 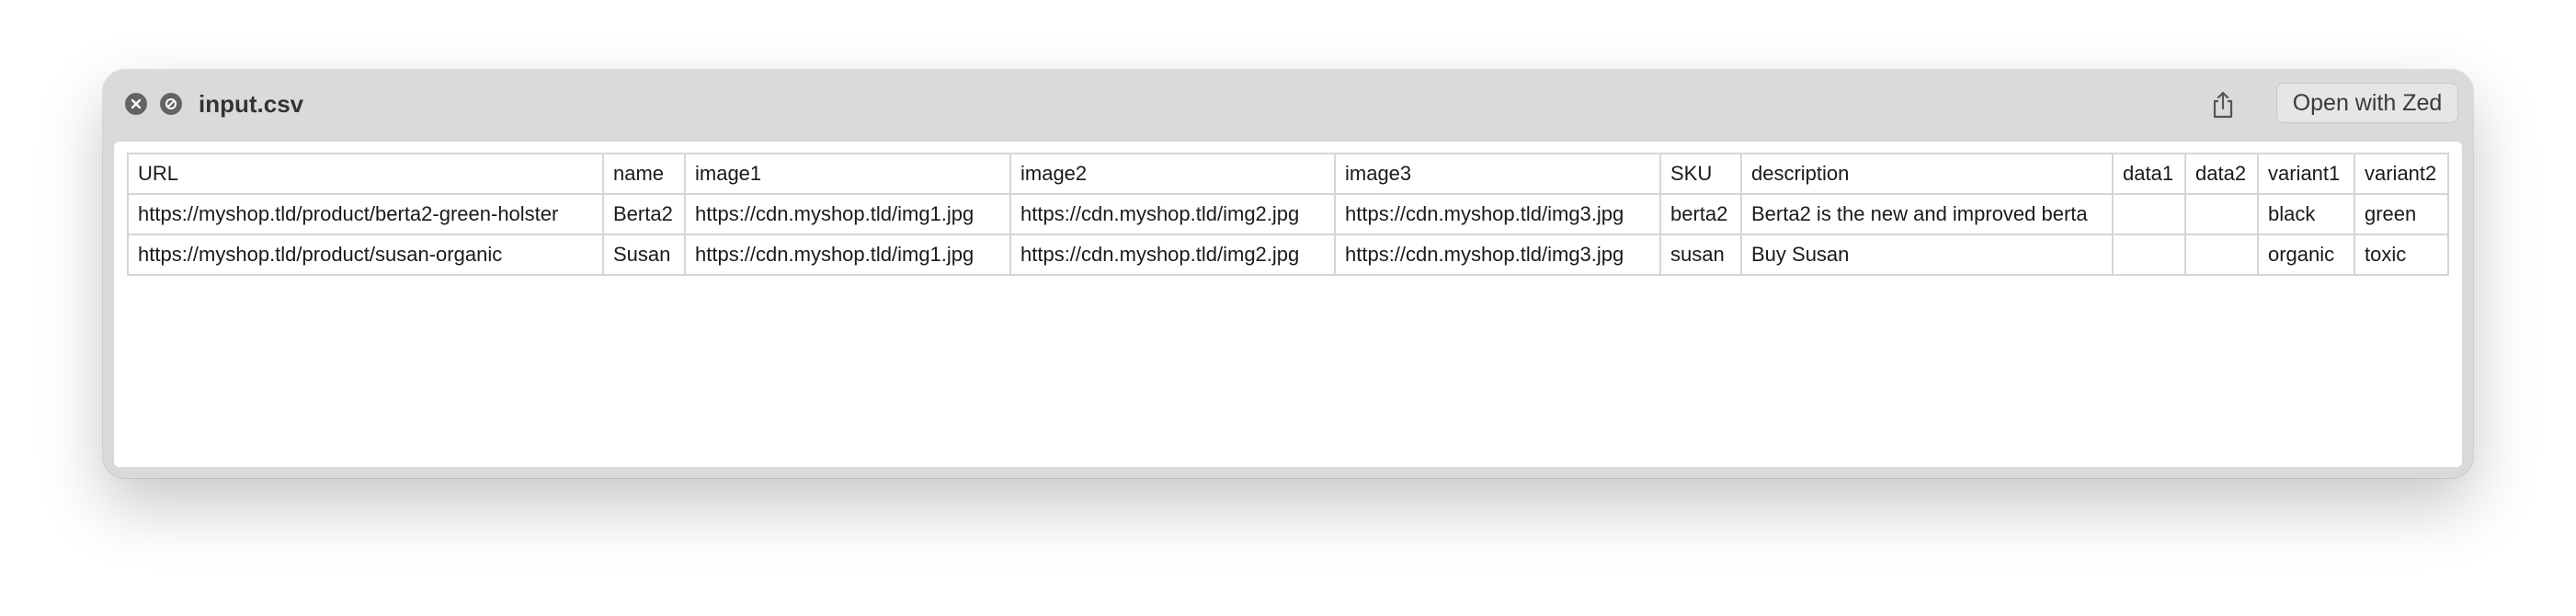 I want to click on table-cell: toxic, so click(x=2401, y=255).